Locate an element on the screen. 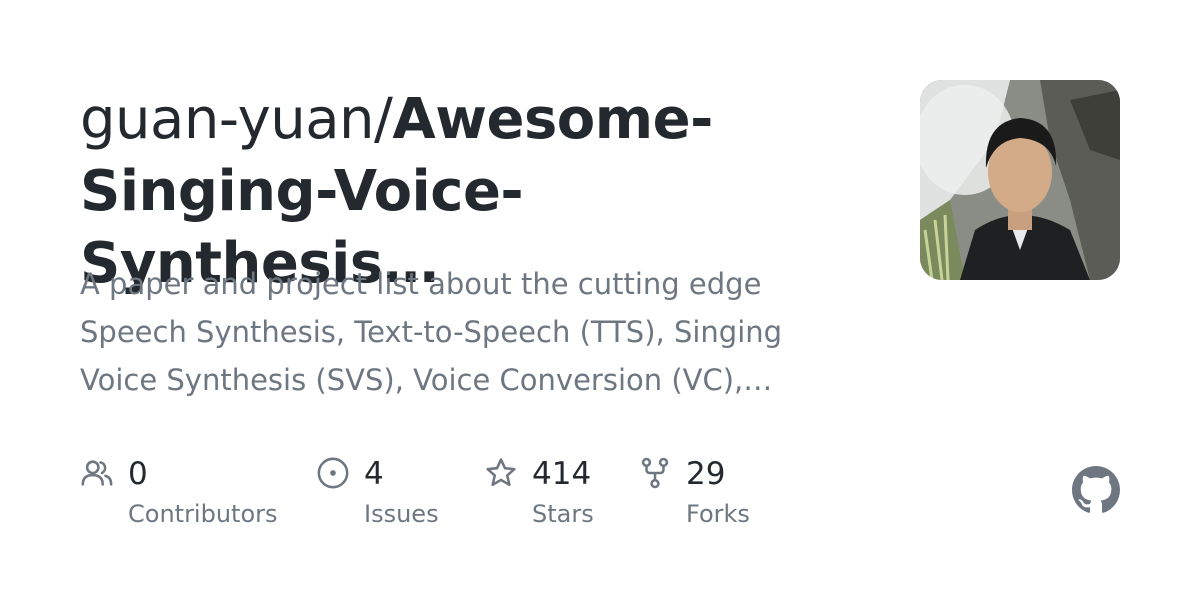 The image size is (1200, 600). contributors-count: 0 is located at coordinates (138, 474).